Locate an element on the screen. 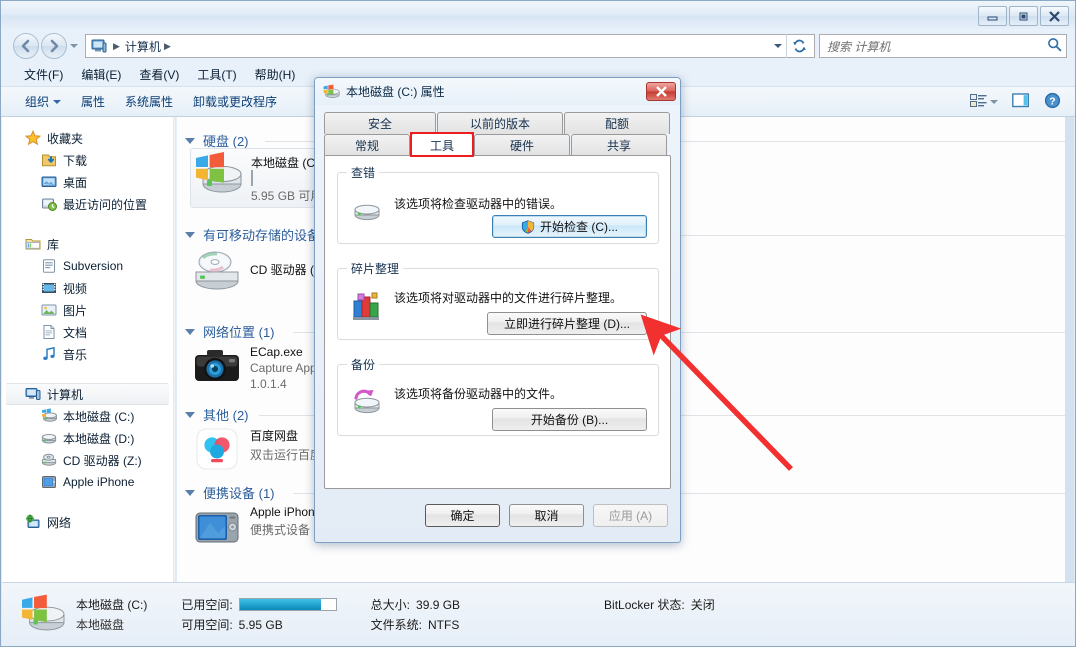  properties-button: 属性 is located at coordinates (93, 101).